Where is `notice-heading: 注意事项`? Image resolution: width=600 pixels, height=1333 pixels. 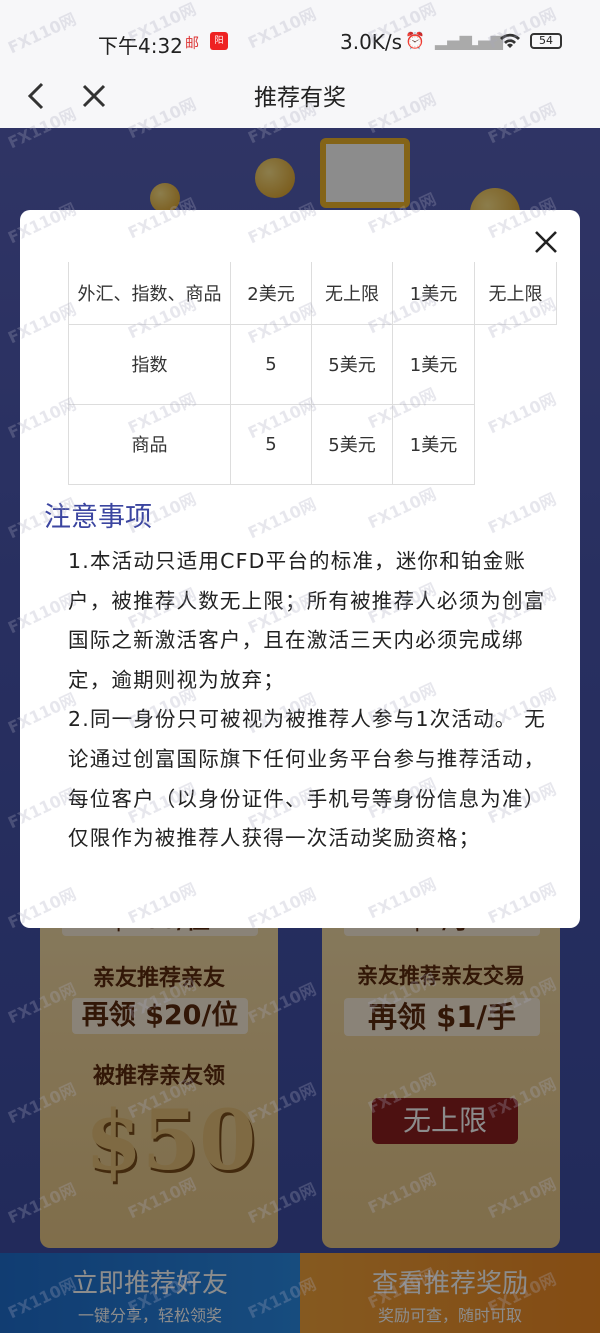
notice-heading: 注意事项 is located at coordinates (98, 517).